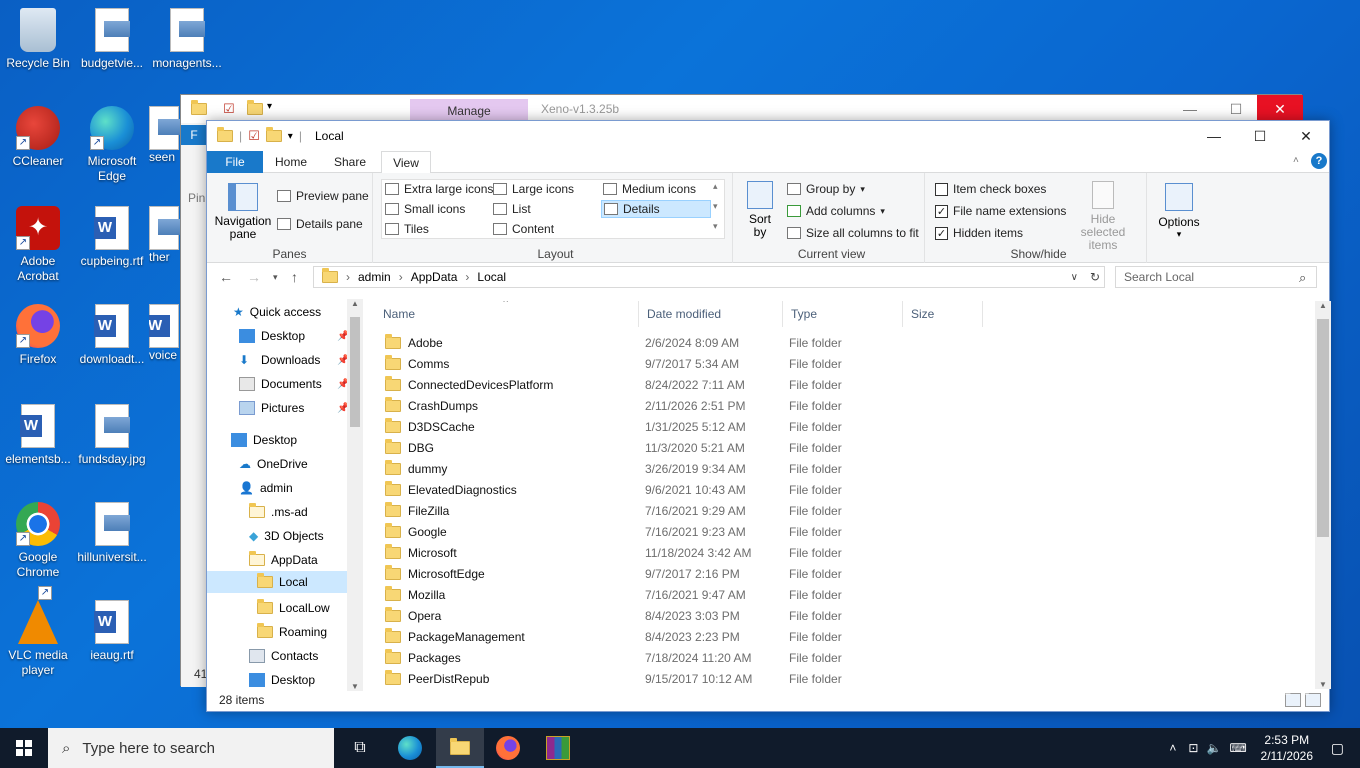 This screenshot has height=768, width=1360. I want to click on background-file-tab: F, so click(194, 135).